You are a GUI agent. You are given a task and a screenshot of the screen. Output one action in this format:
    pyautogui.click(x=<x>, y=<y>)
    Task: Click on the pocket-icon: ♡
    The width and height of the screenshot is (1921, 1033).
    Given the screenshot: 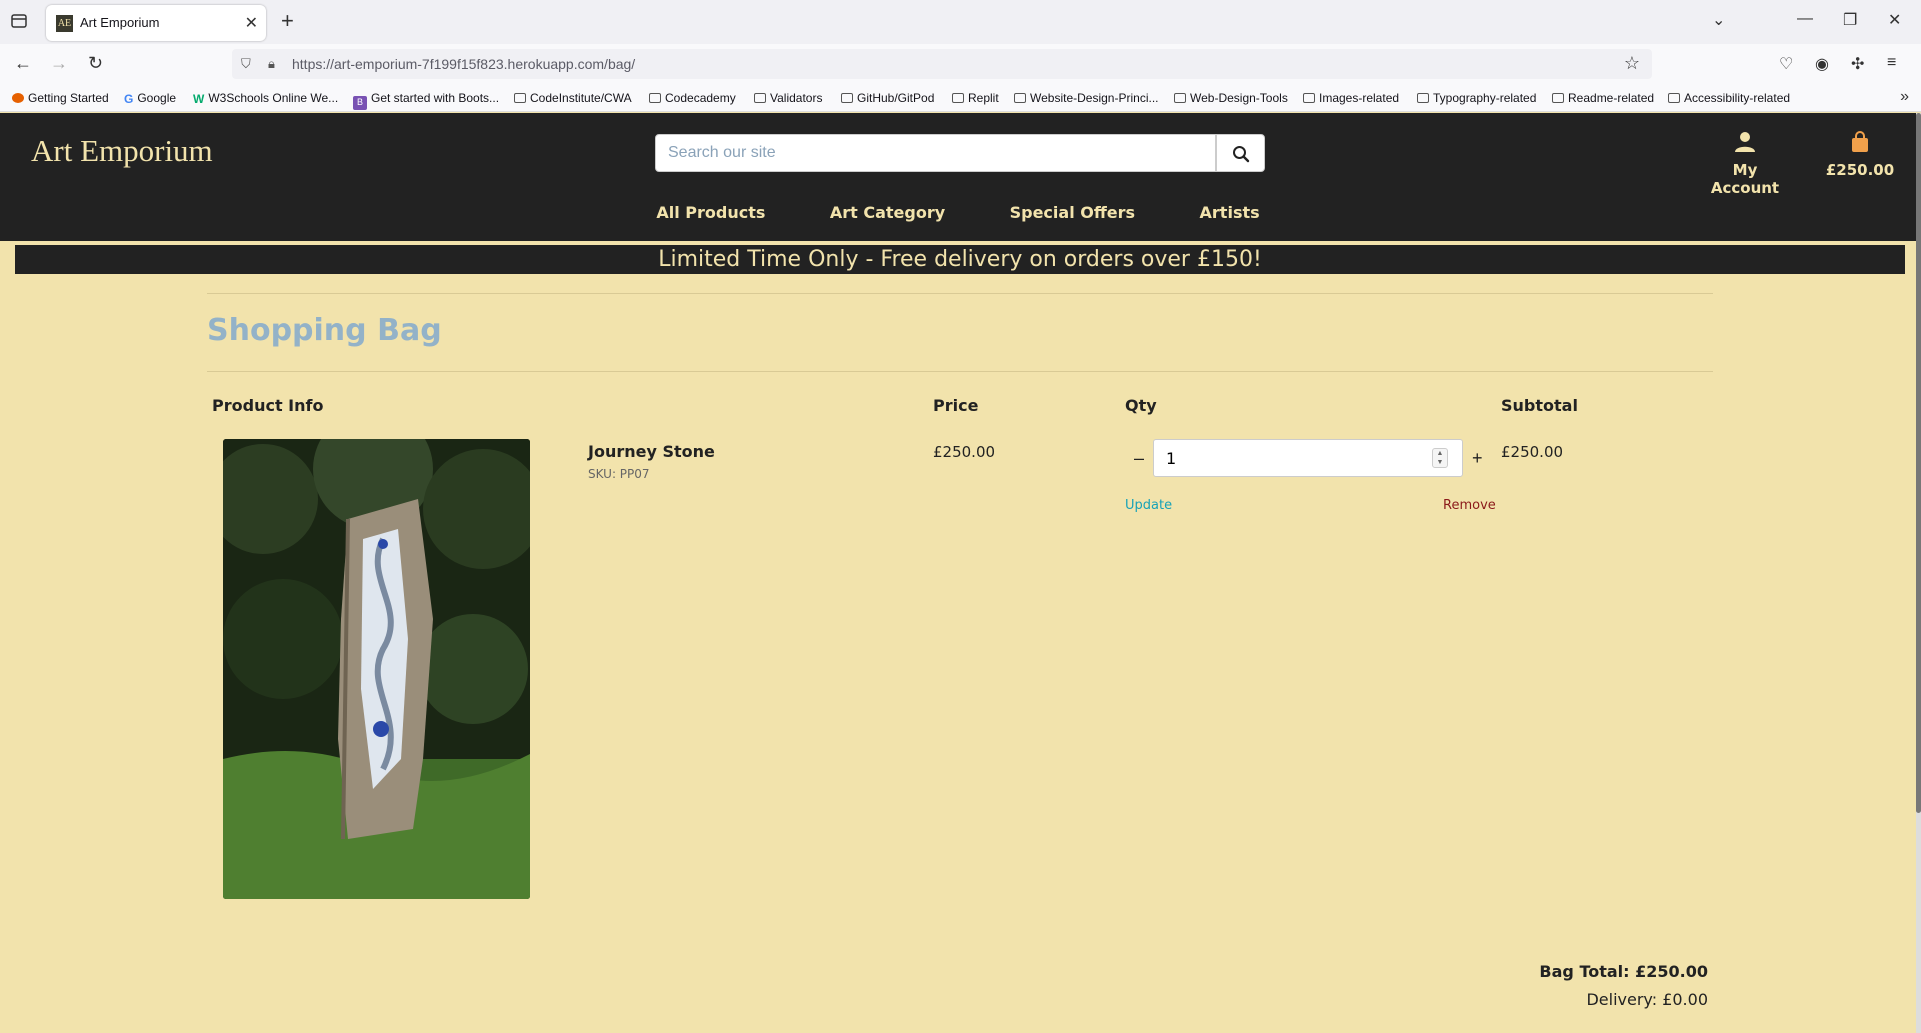 What is the action you would take?
    pyautogui.click(x=1786, y=64)
    